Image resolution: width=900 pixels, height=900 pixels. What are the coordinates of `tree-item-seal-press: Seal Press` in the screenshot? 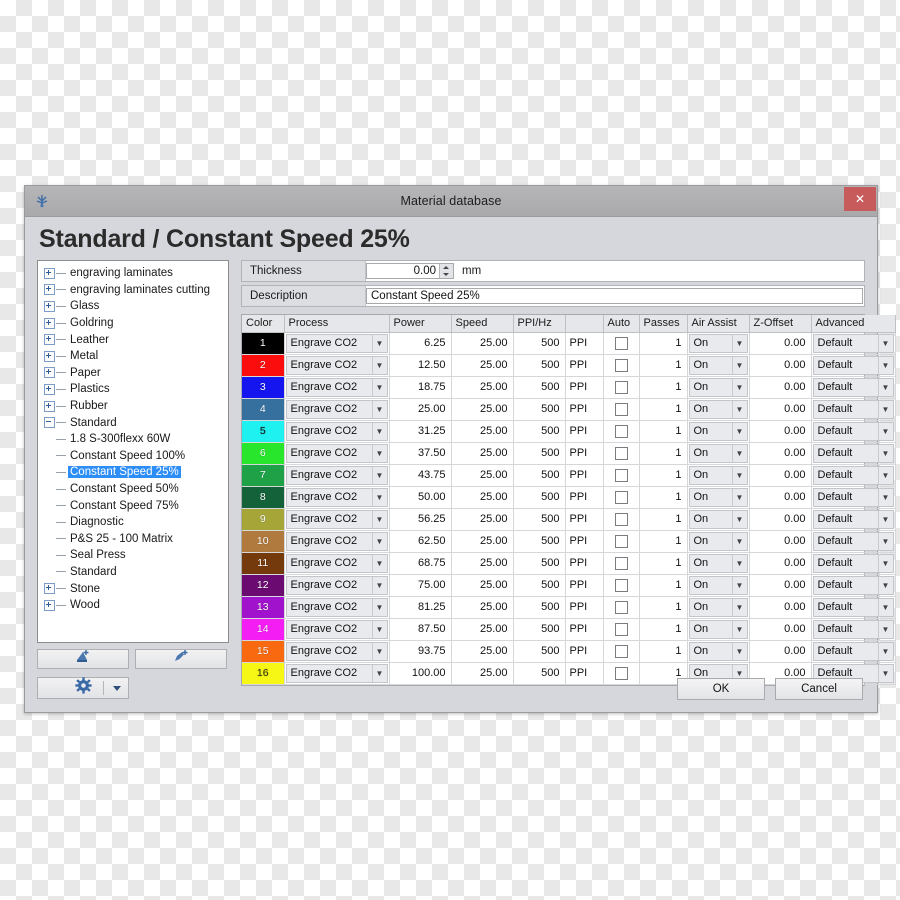 It's located at (135, 555).